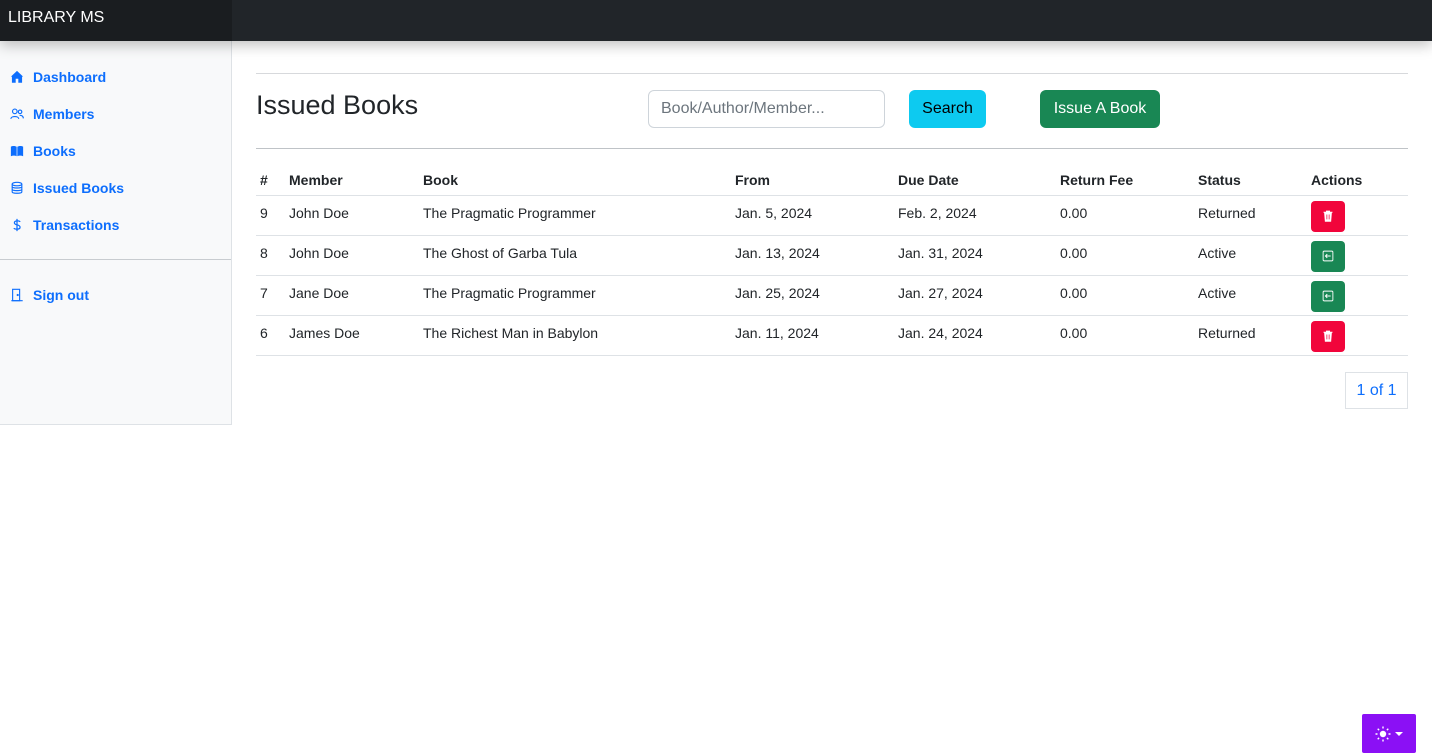  What do you see at coordinates (575, 180) in the screenshot?
I see `column-header-book: Book` at bounding box center [575, 180].